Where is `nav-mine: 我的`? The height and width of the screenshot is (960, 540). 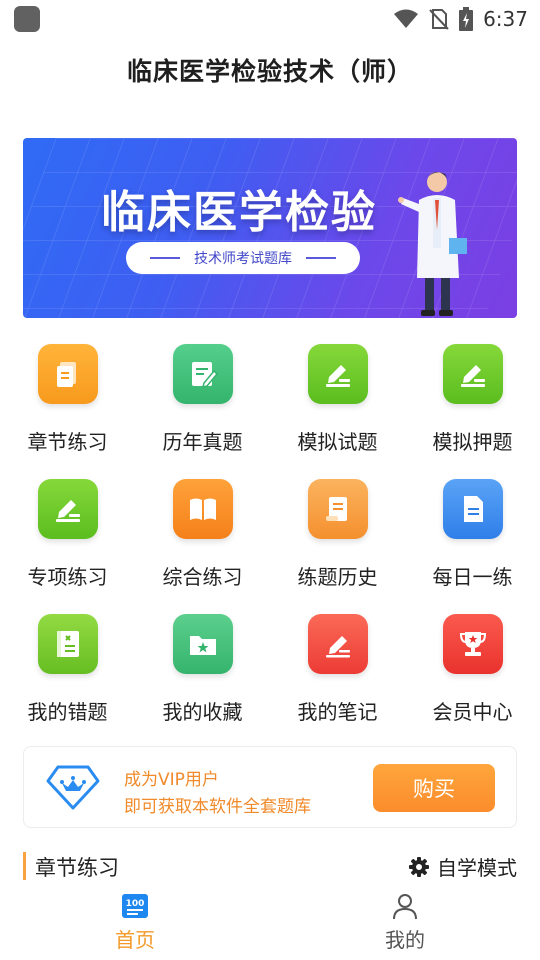 nav-mine: 我的 is located at coordinates (405, 922).